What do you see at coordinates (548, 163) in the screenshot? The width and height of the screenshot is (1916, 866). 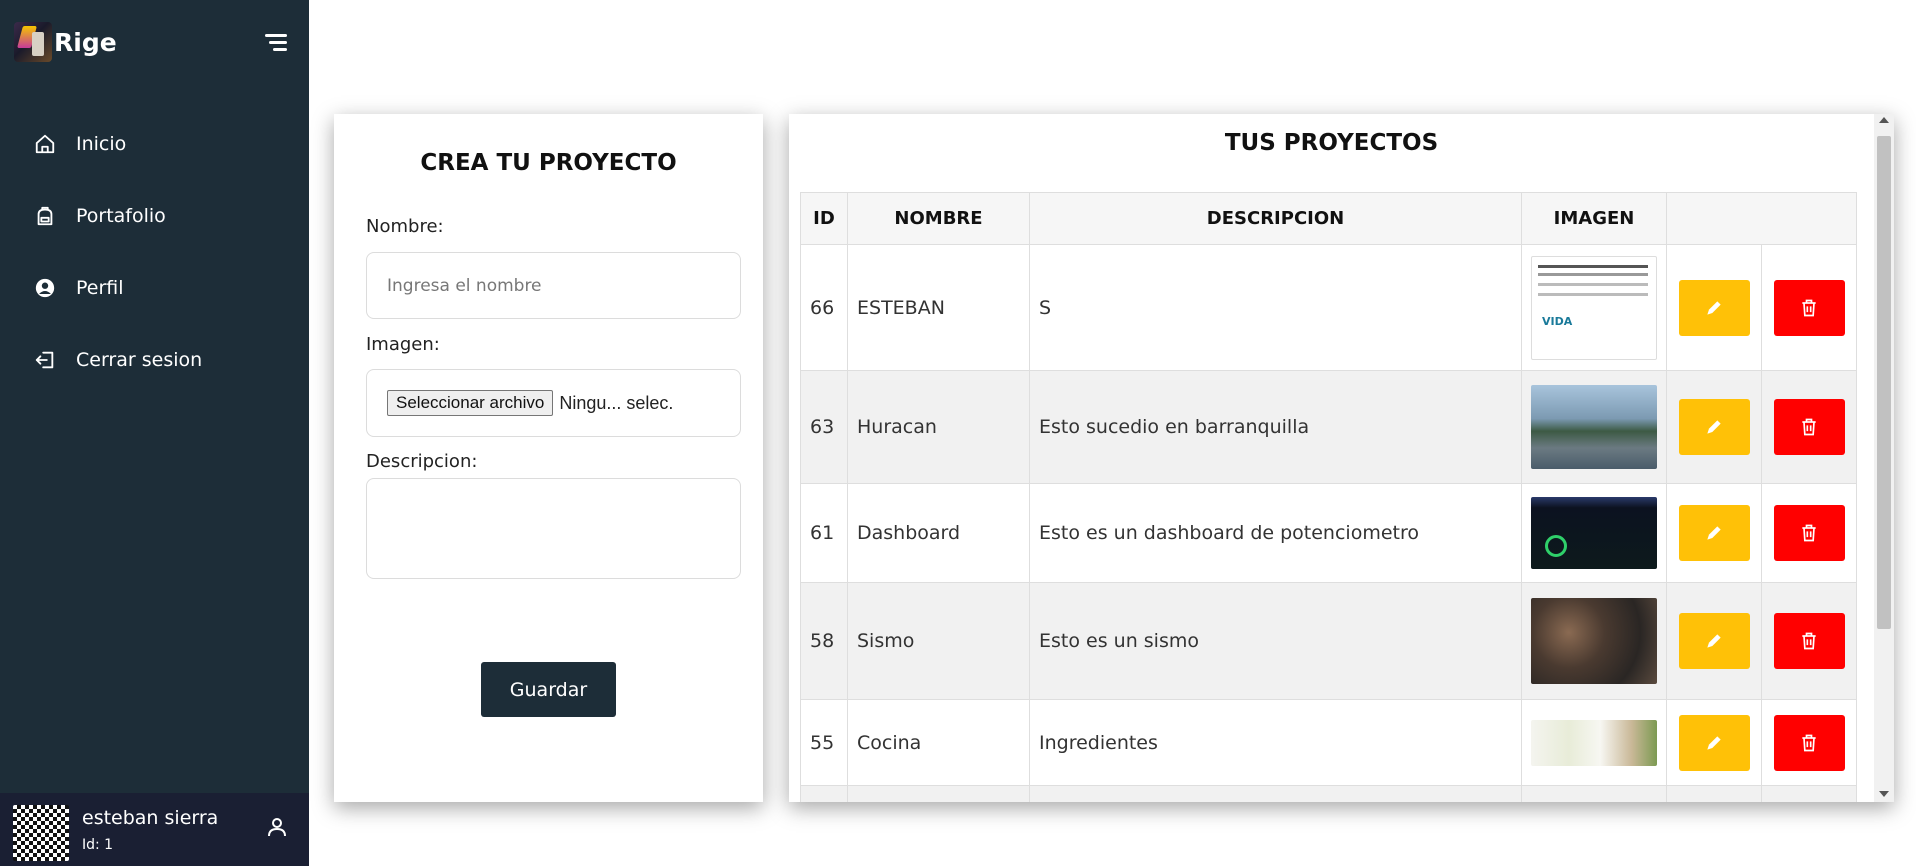 I see `form-title: CREA TU PROYECTO` at bounding box center [548, 163].